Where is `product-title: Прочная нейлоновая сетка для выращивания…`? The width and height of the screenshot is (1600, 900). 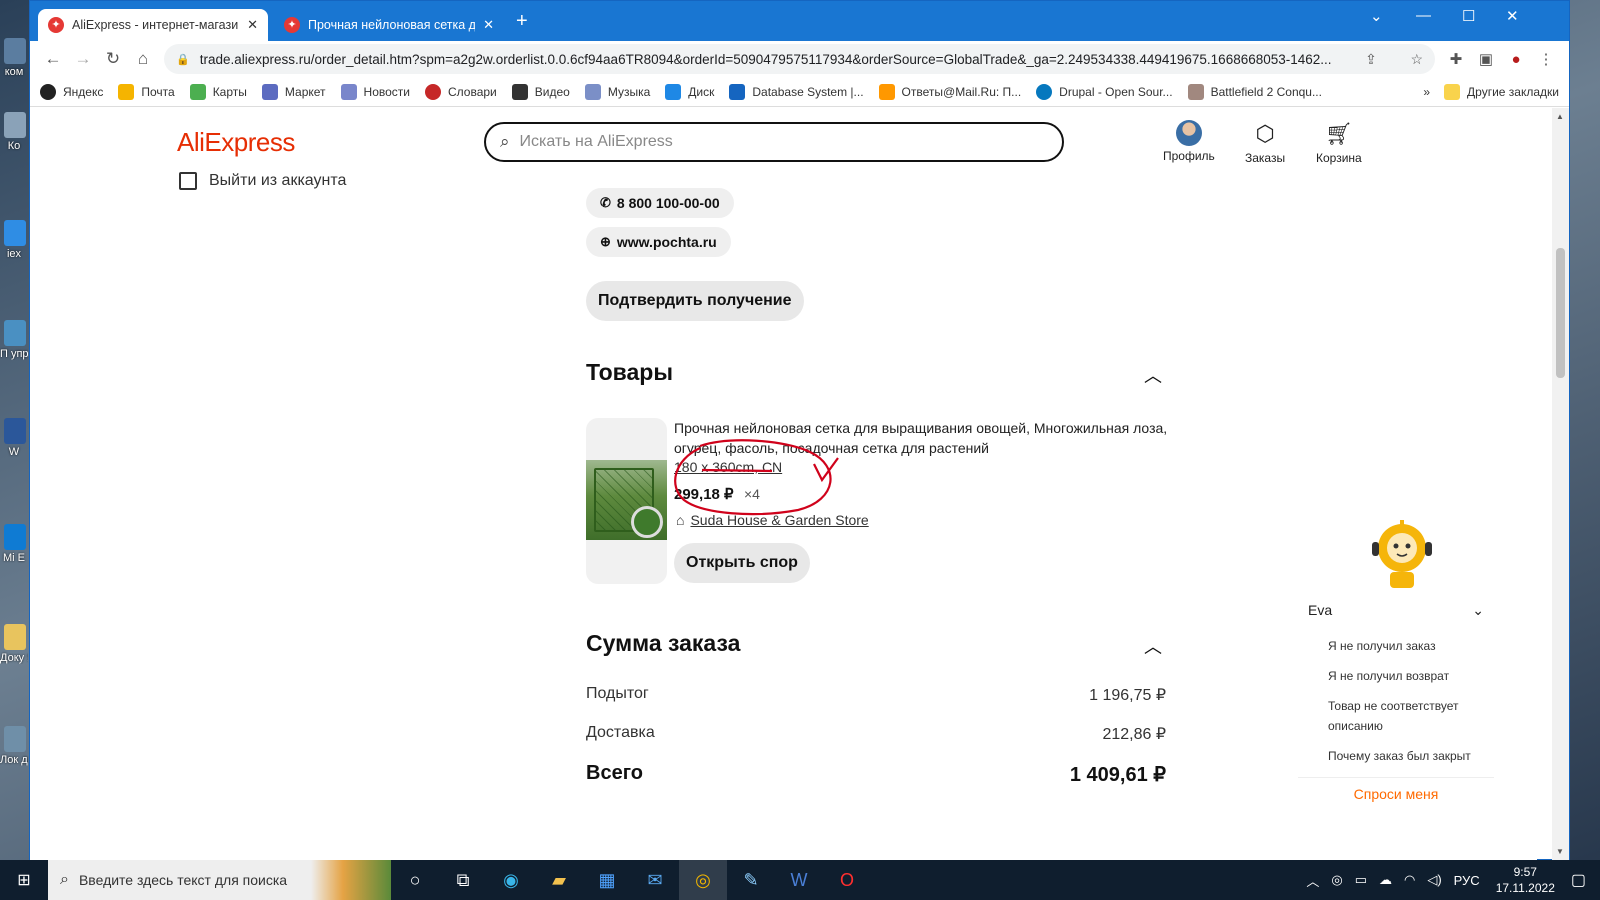
product-title: Прочная нейлоновая сетка для выращивания… is located at coordinates (924, 438).